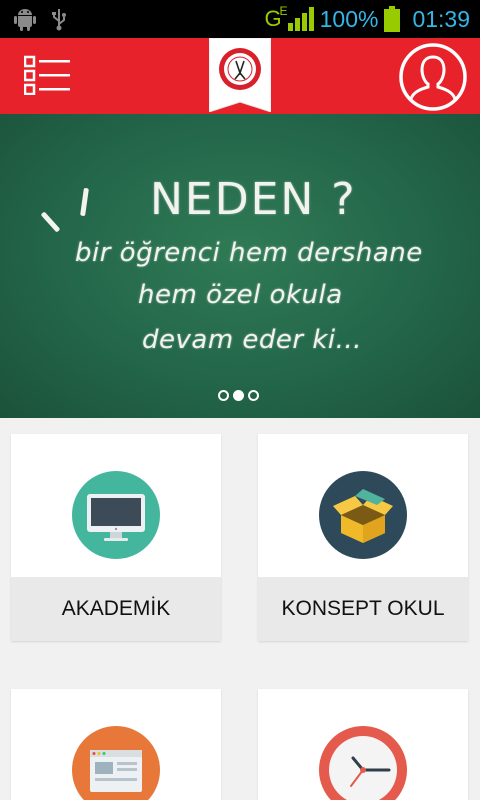  I want to click on monitor-icon, so click(116, 517).